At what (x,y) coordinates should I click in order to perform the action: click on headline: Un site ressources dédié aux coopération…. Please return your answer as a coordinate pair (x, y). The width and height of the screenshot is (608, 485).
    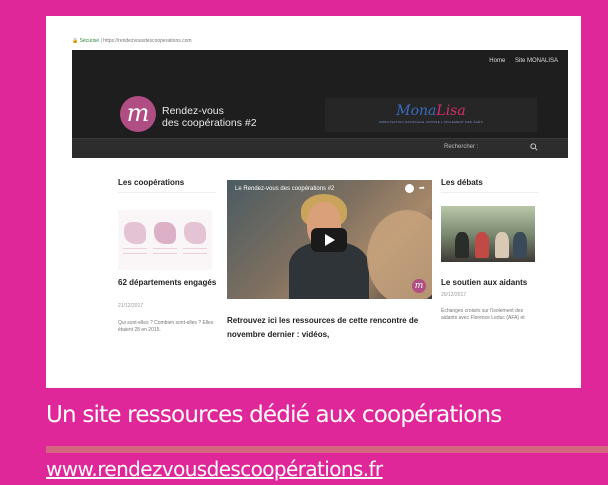
    Looking at the image, I should click on (274, 415).